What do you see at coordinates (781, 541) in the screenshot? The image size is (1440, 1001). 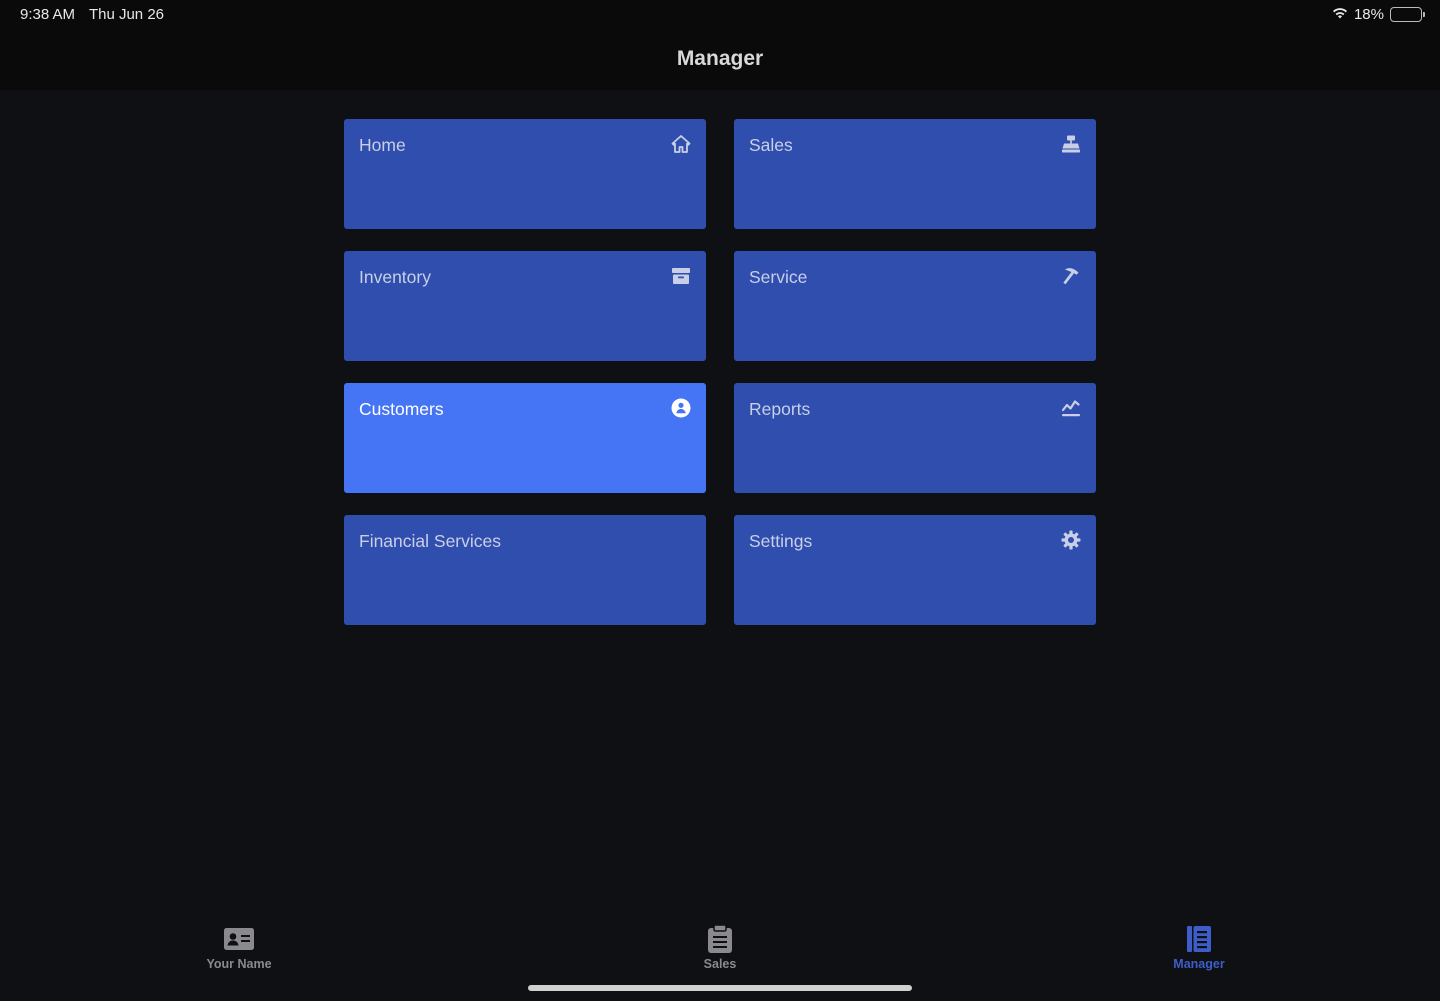 I see `tile-label: Settings` at bounding box center [781, 541].